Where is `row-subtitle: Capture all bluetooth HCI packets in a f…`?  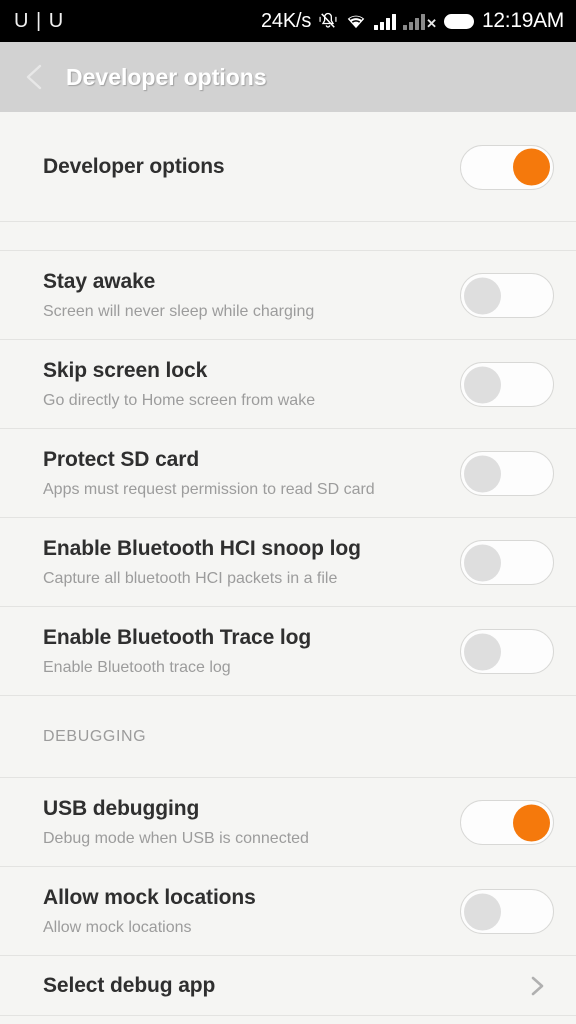
row-subtitle: Capture all bluetooth HCI packets in a f… is located at coordinates (190, 578).